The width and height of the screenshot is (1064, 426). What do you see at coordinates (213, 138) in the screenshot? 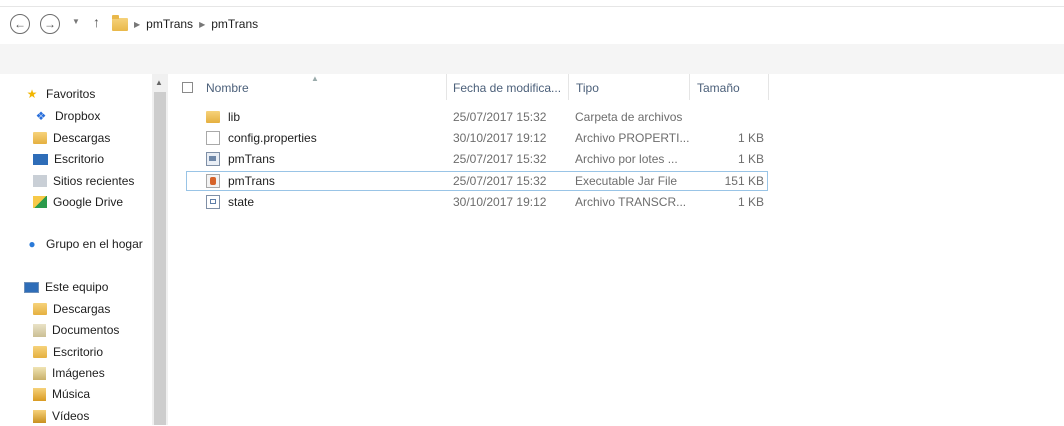
I see `file-icon` at bounding box center [213, 138].